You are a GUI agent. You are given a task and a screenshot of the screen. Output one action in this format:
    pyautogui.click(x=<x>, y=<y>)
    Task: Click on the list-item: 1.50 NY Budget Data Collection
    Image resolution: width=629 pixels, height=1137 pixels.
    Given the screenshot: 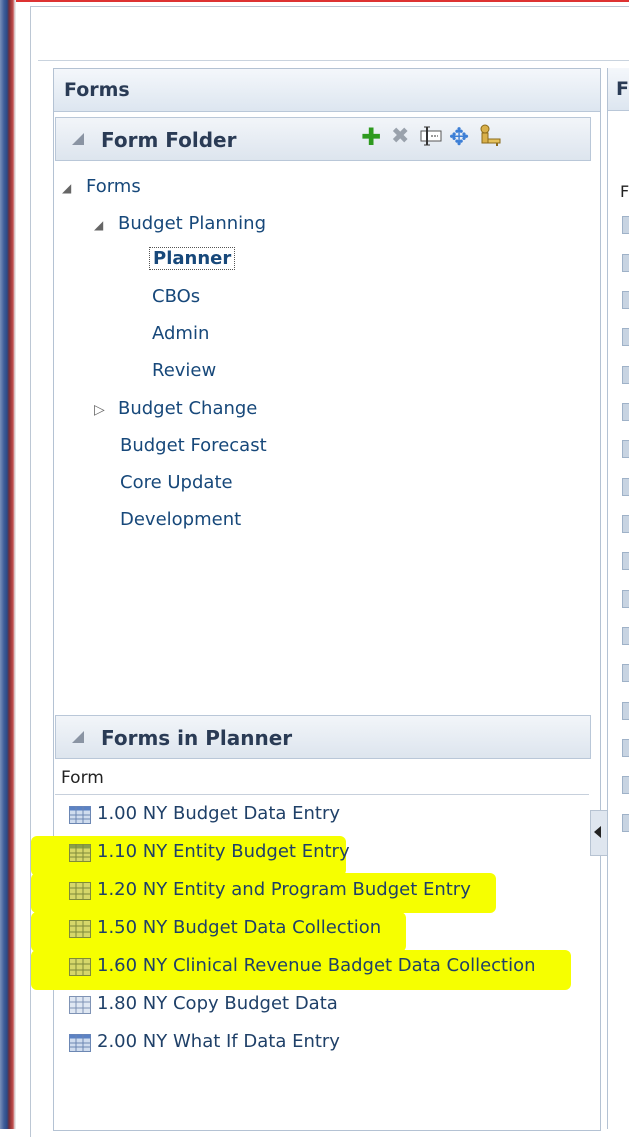 What is the action you would take?
    pyautogui.click(x=315, y=930)
    